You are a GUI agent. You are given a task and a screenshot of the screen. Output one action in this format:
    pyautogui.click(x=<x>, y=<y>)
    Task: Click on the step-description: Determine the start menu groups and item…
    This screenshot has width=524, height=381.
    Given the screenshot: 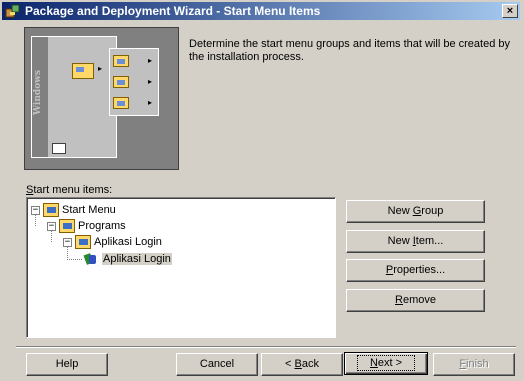 What is the action you would take?
    pyautogui.click(x=349, y=50)
    